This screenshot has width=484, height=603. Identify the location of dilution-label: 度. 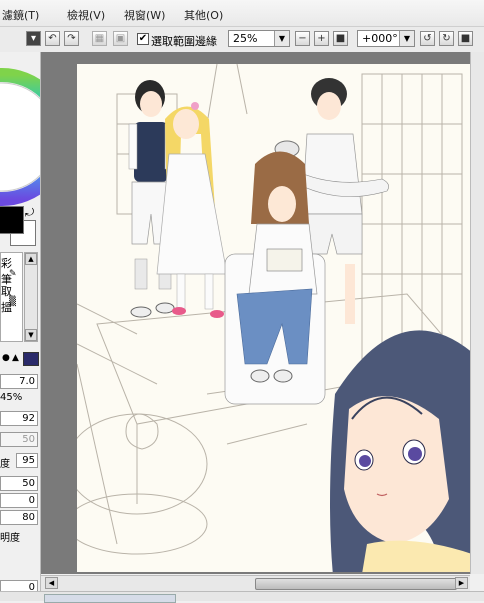
(5, 464).